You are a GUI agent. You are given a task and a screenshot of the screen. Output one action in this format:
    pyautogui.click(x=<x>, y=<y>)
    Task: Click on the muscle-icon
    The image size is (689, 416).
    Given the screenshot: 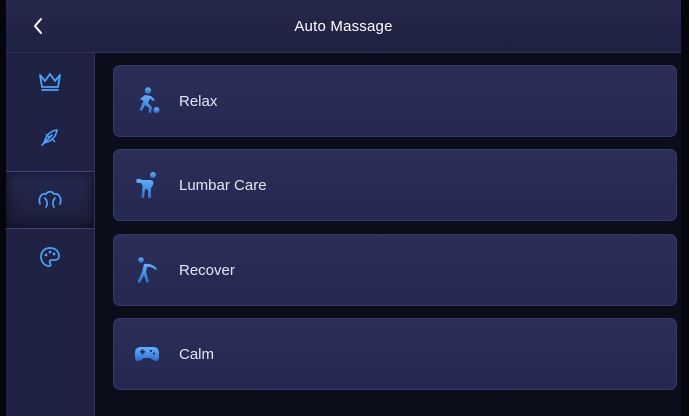 What is the action you would take?
    pyautogui.click(x=50, y=199)
    